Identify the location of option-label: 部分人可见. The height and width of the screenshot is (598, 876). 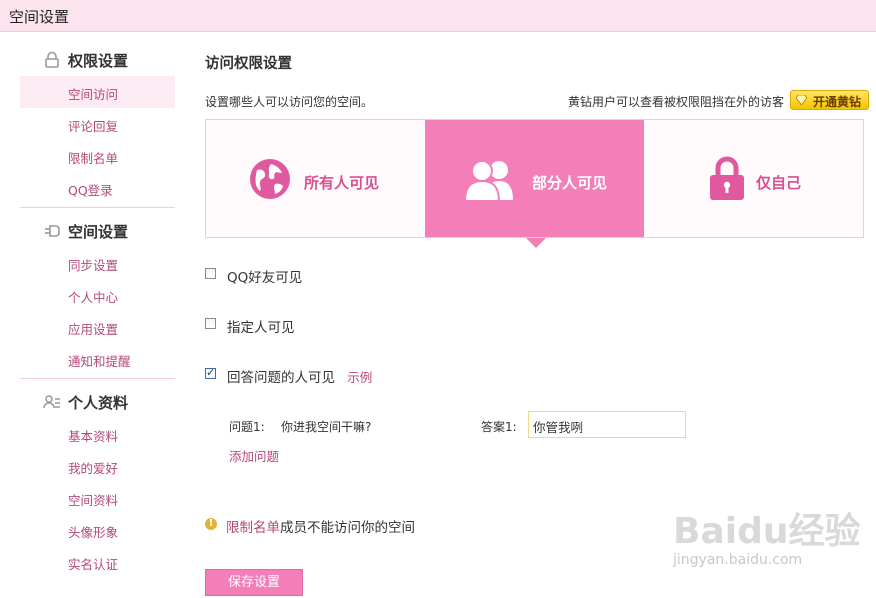
(570, 183).